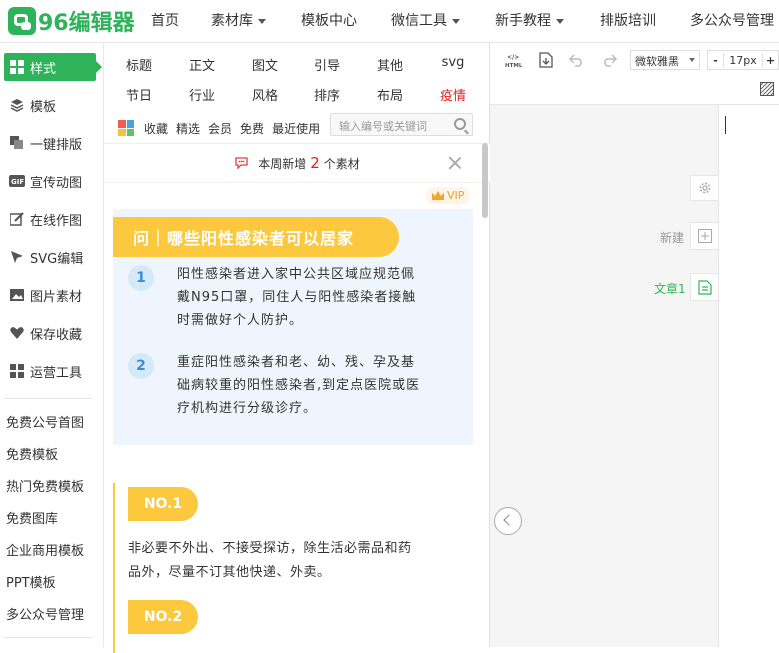 The height and width of the screenshot is (653, 779). I want to click on plus-icon, so click(704, 236).